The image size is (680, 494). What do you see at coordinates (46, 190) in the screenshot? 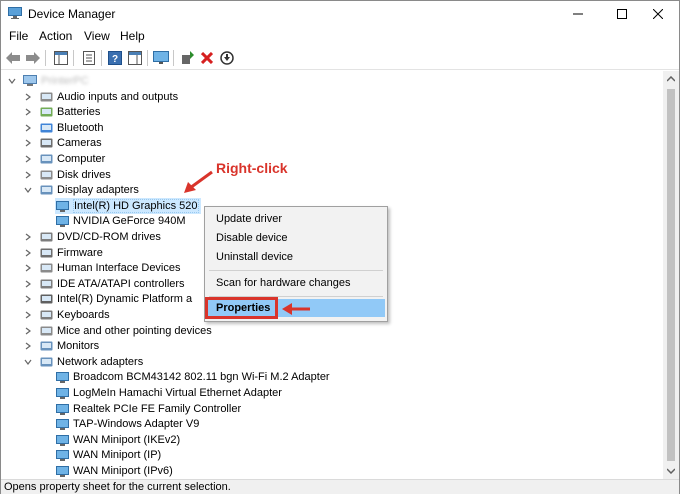
I see `display-icon` at bounding box center [46, 190].